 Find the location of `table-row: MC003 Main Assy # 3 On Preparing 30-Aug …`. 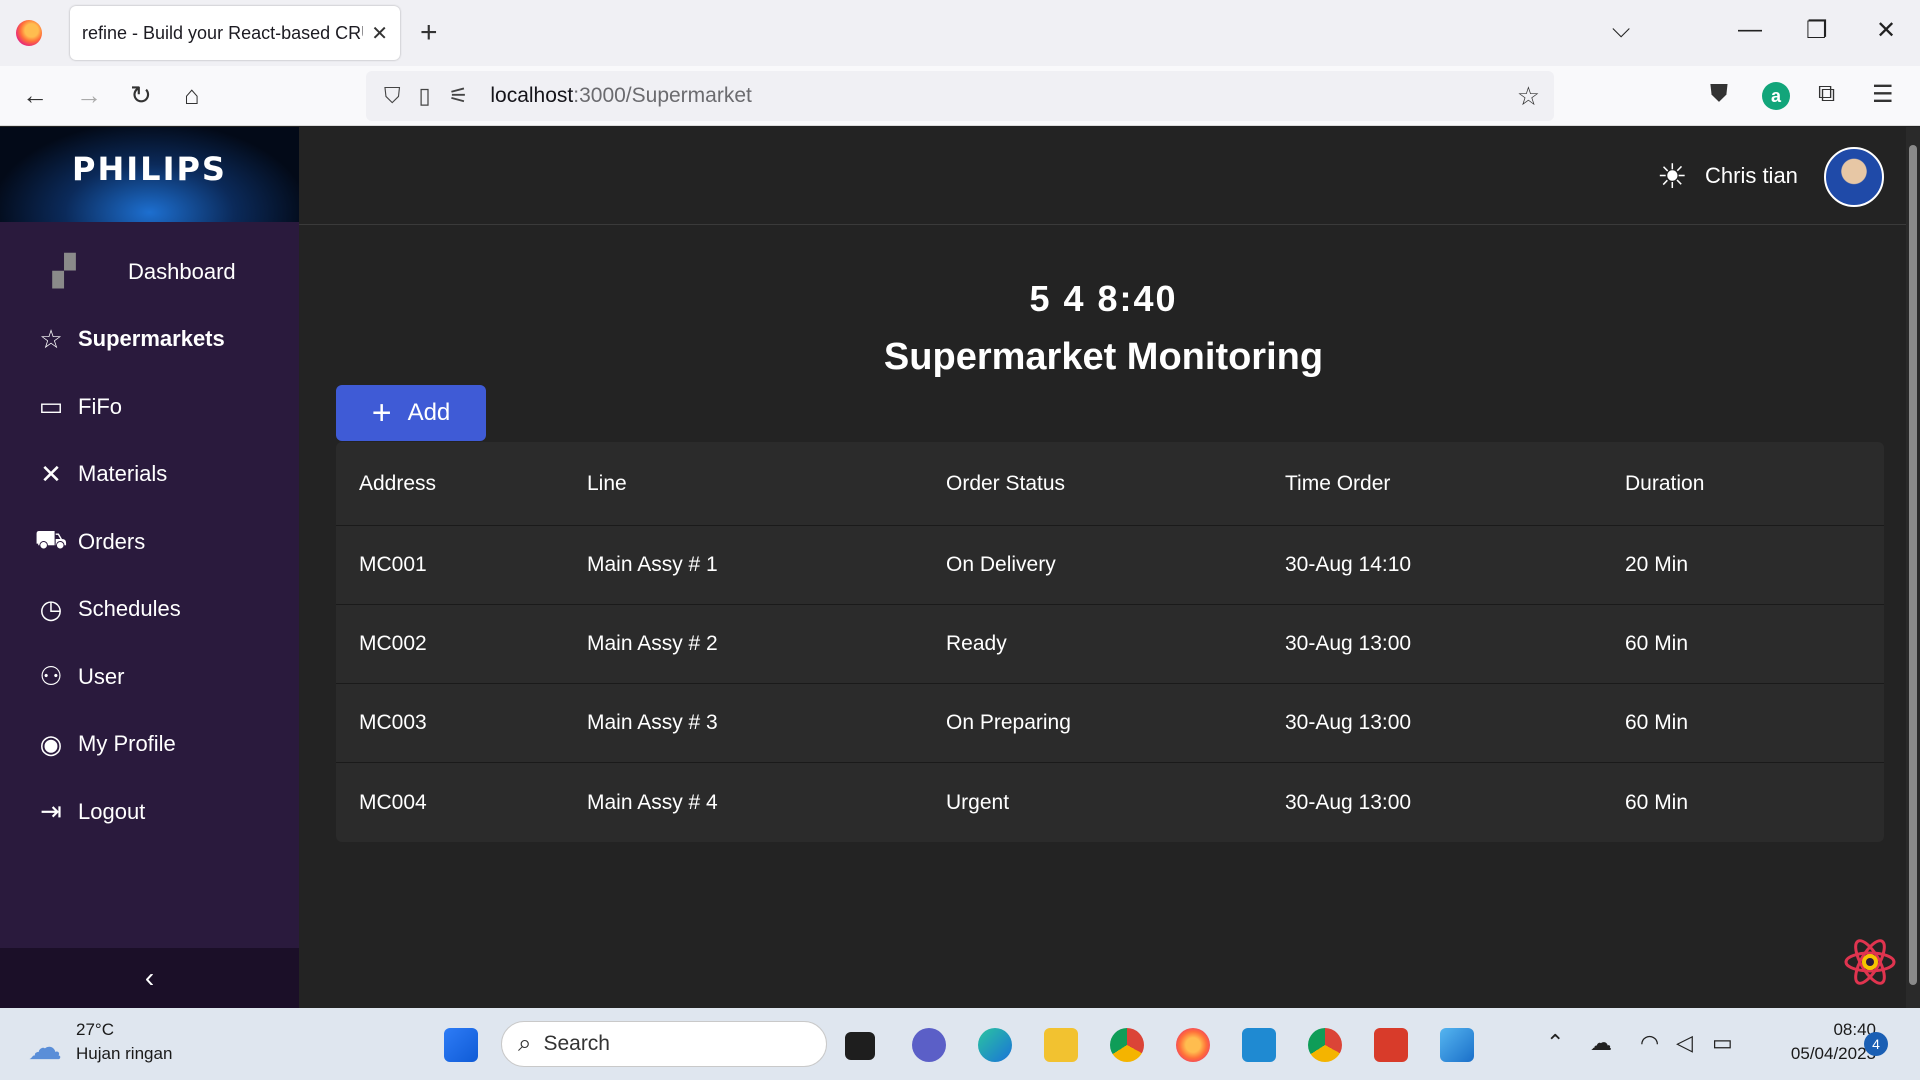

table-row: MC003 Main Assy # 3 On Preparing 30-Aug … is located at coordinates (1110, 723).